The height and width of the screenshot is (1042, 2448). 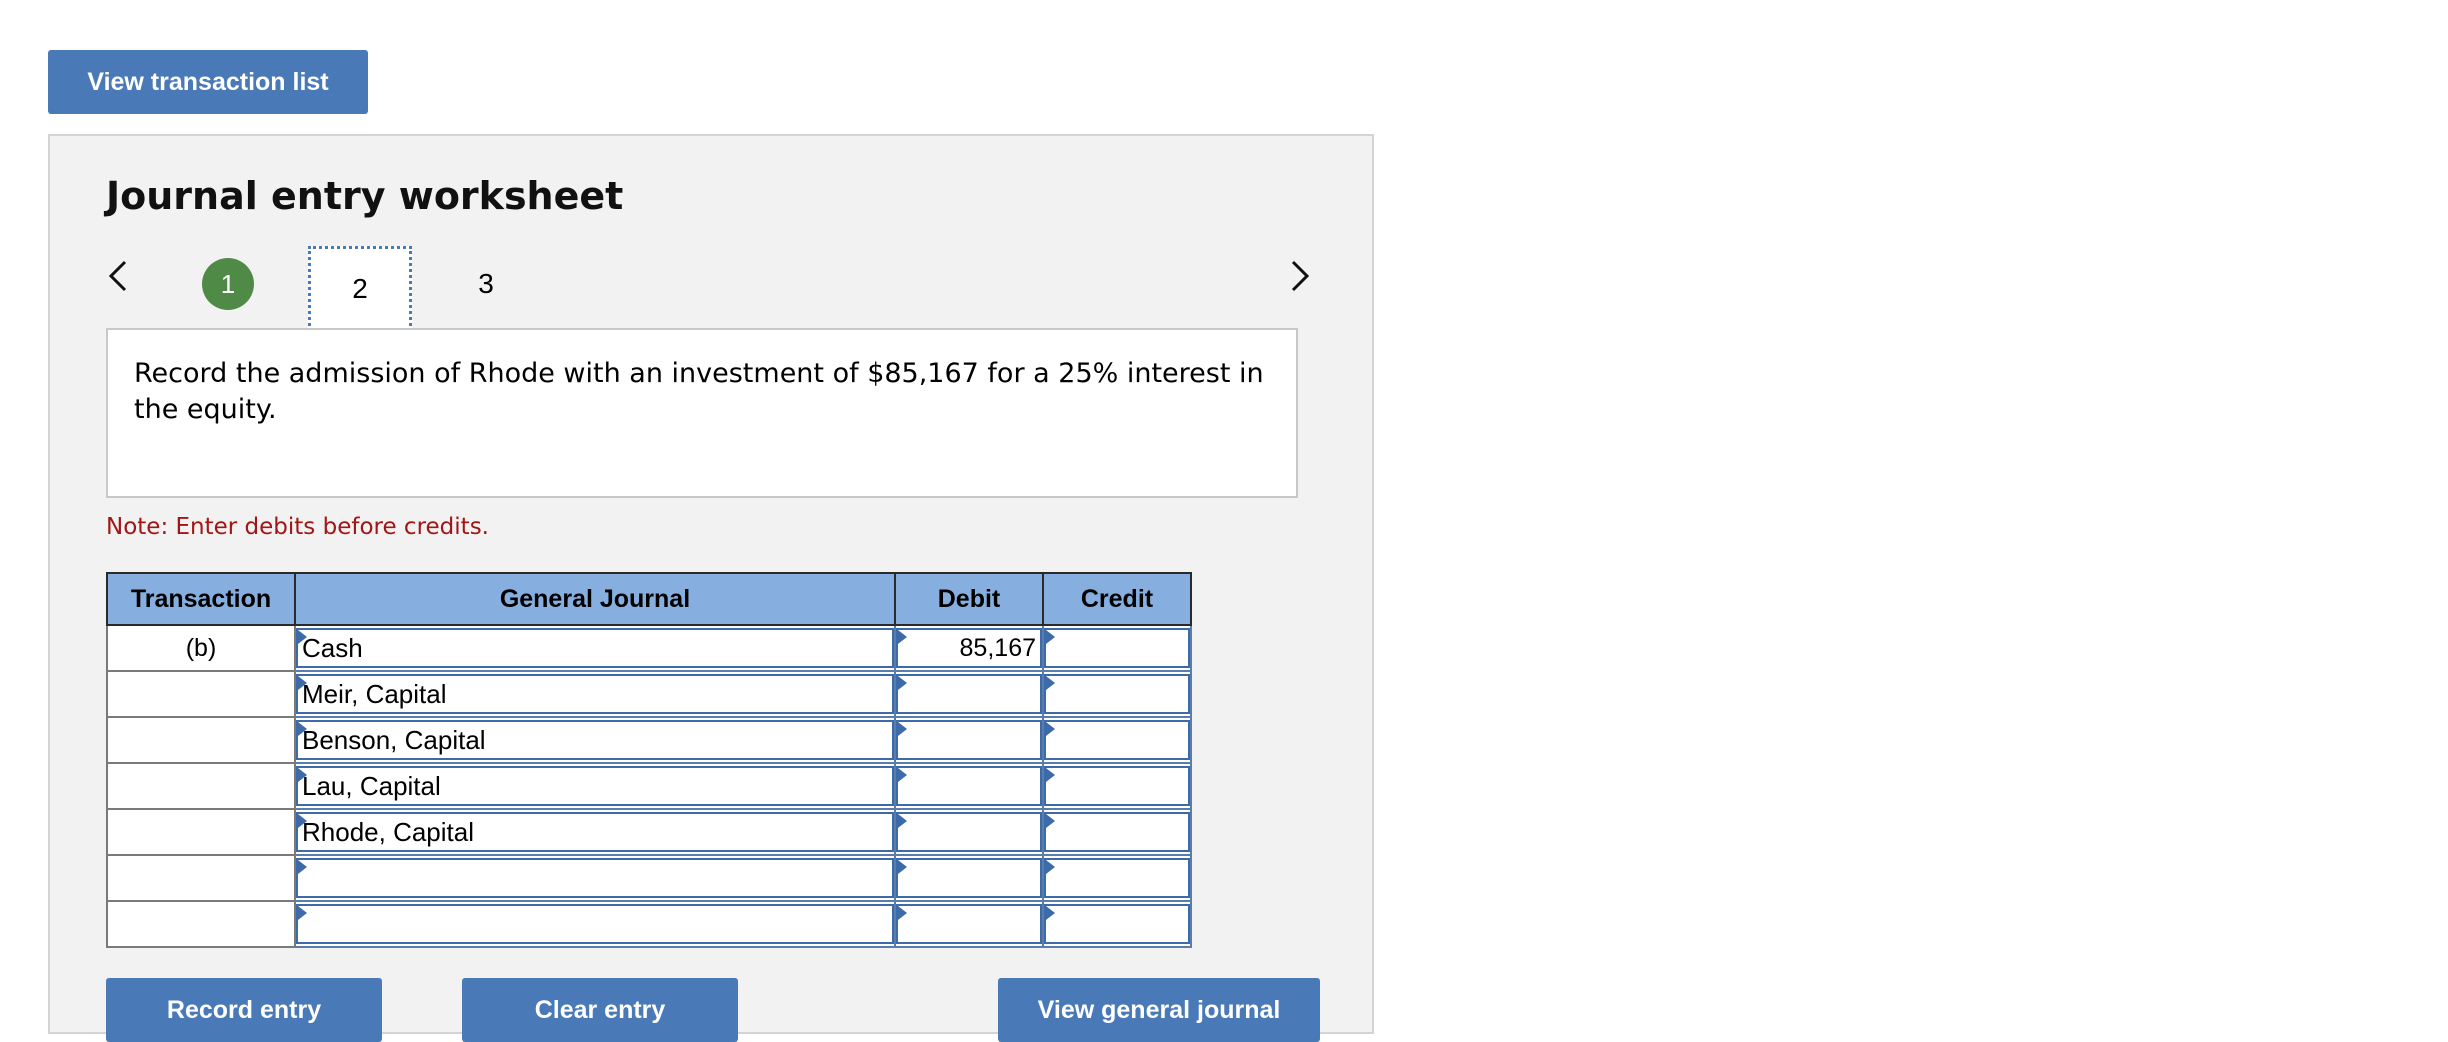 What do you see at coordinates (969, 648) in the screenshot?
I see `debit-input: 85,167` at bounding box center [969, 648].